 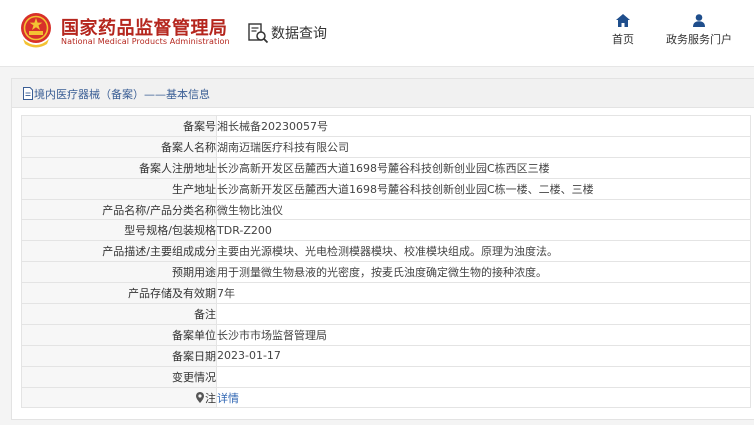 I want to click on row-value-note: 详情, so click(x=483, y=397).